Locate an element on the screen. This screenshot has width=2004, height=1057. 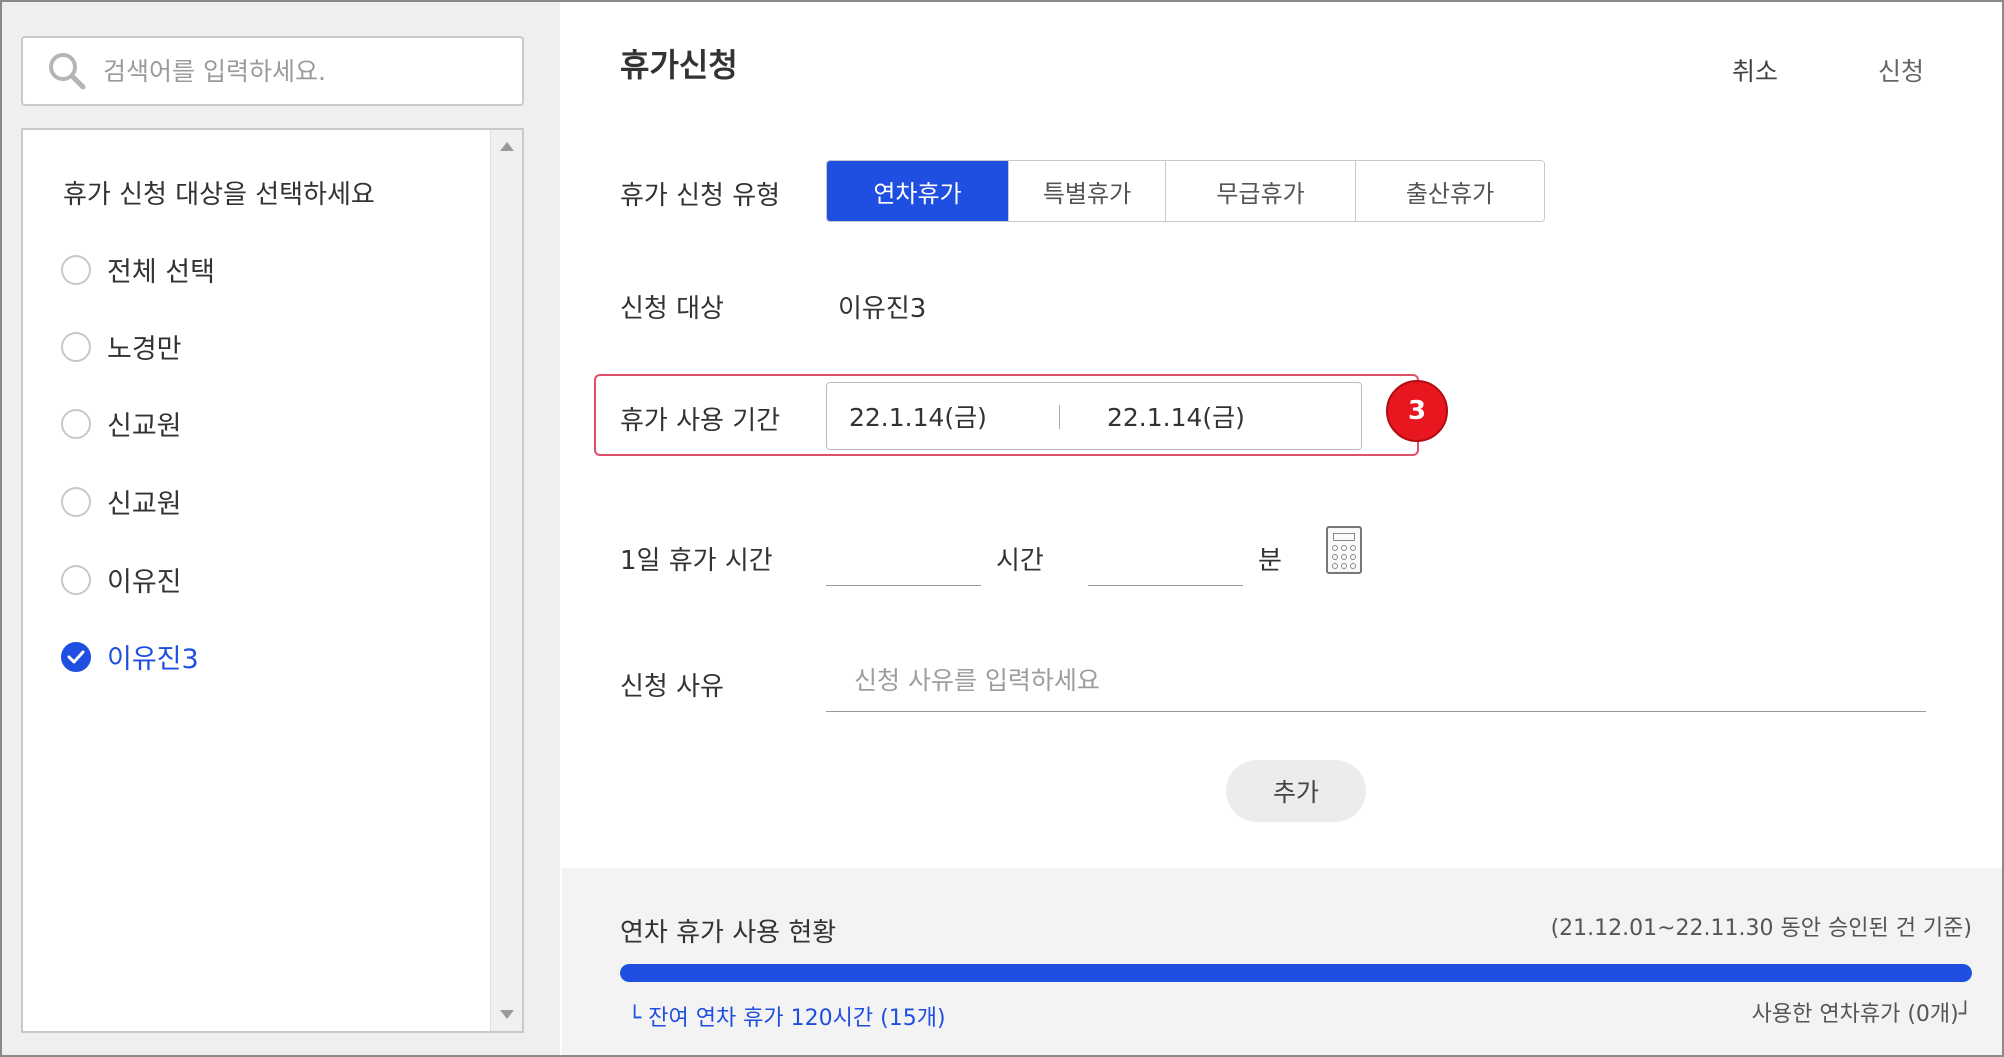
target-option: 노경만 is located at coordinates (121, 346).